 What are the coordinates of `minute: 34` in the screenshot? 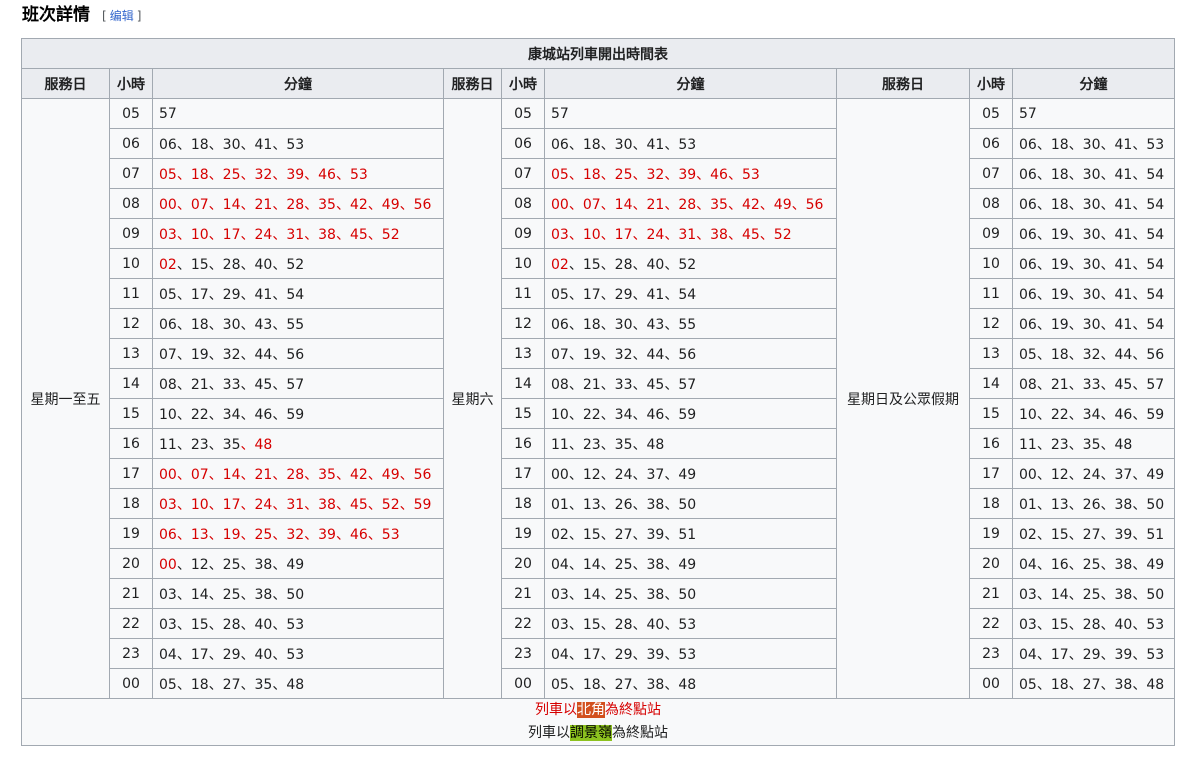 It's located at (231, 414).